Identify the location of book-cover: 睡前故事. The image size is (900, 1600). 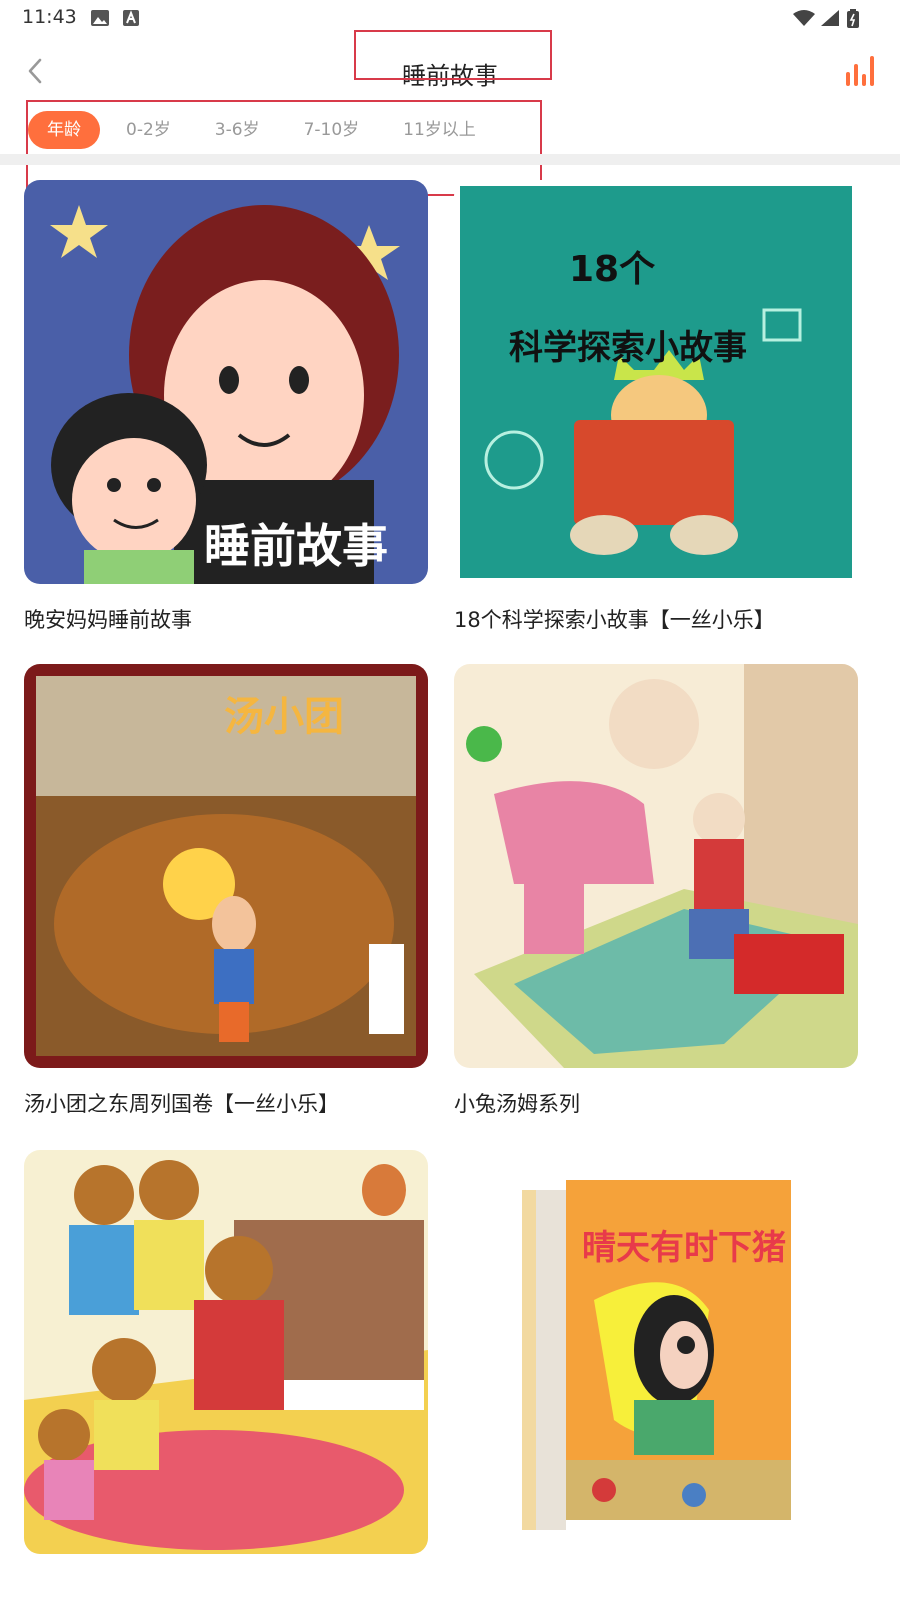
(226, 382).